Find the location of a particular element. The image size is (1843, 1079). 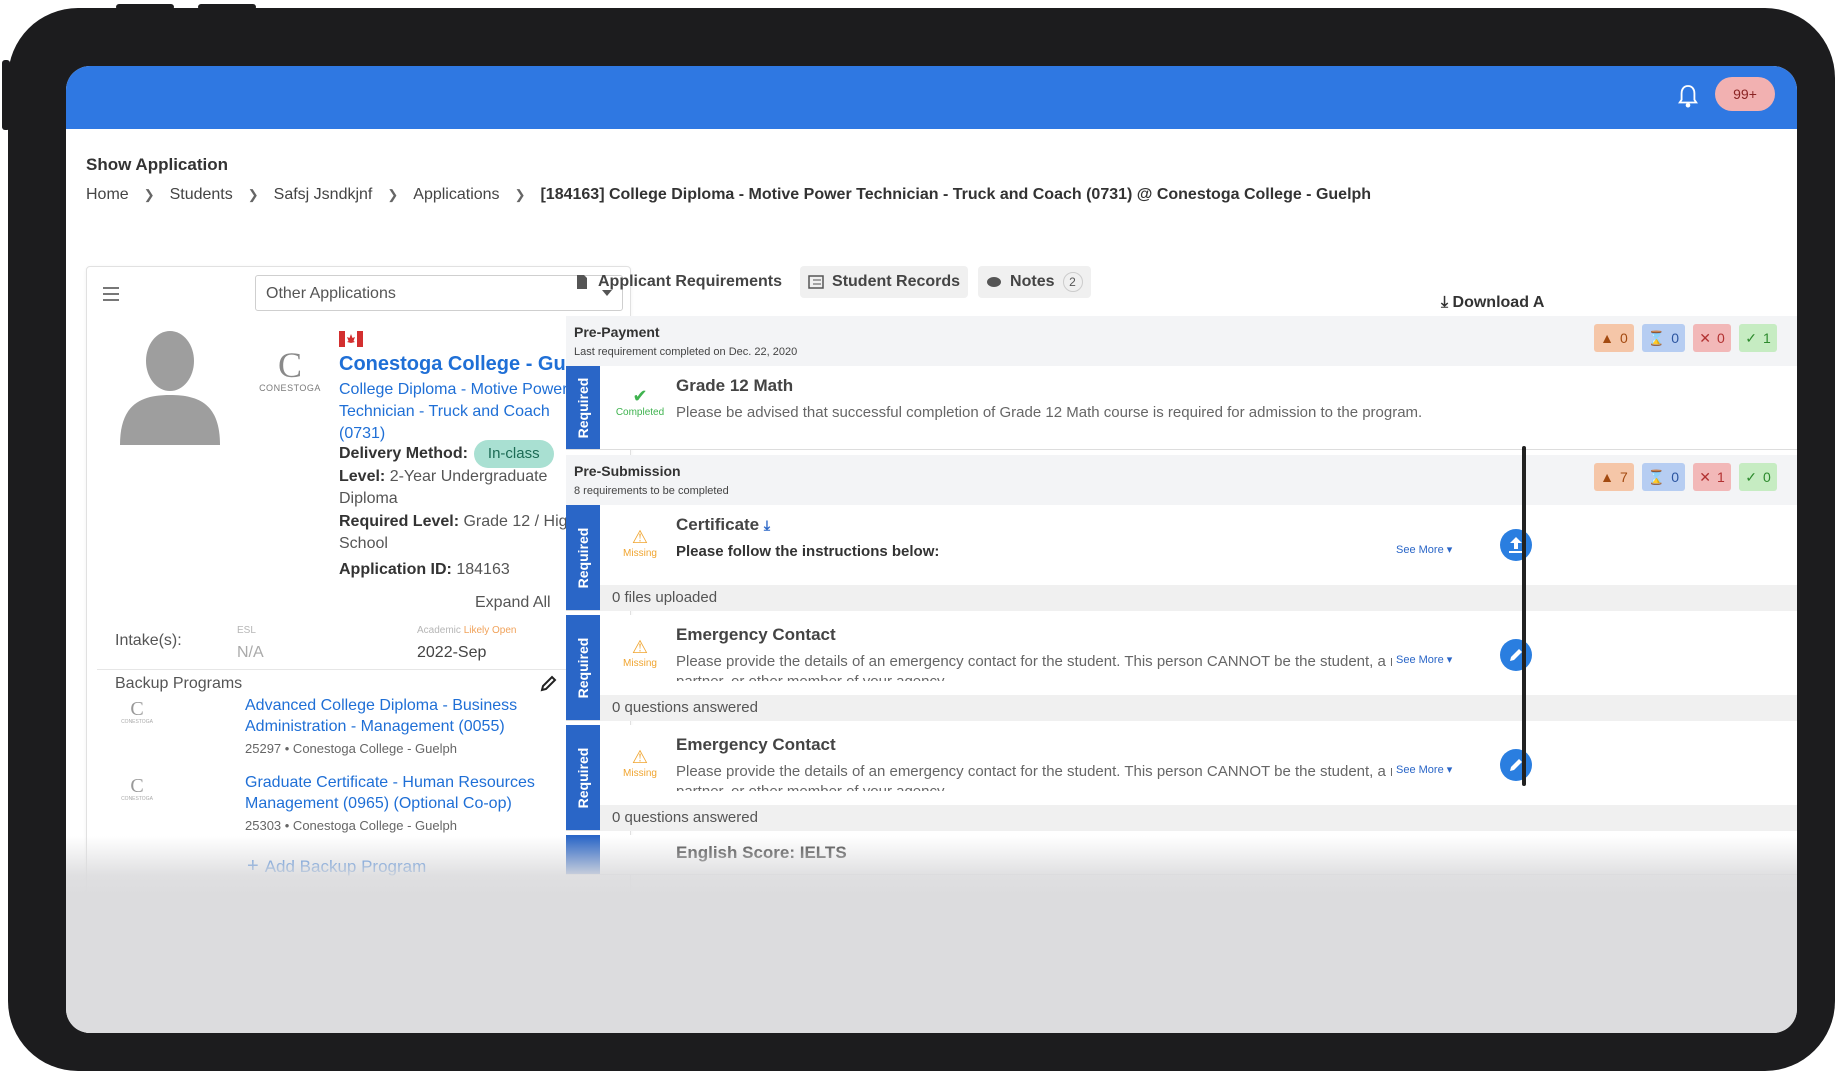

intake-academic-value: 2022-Sep is located at coordinates (452, 652).